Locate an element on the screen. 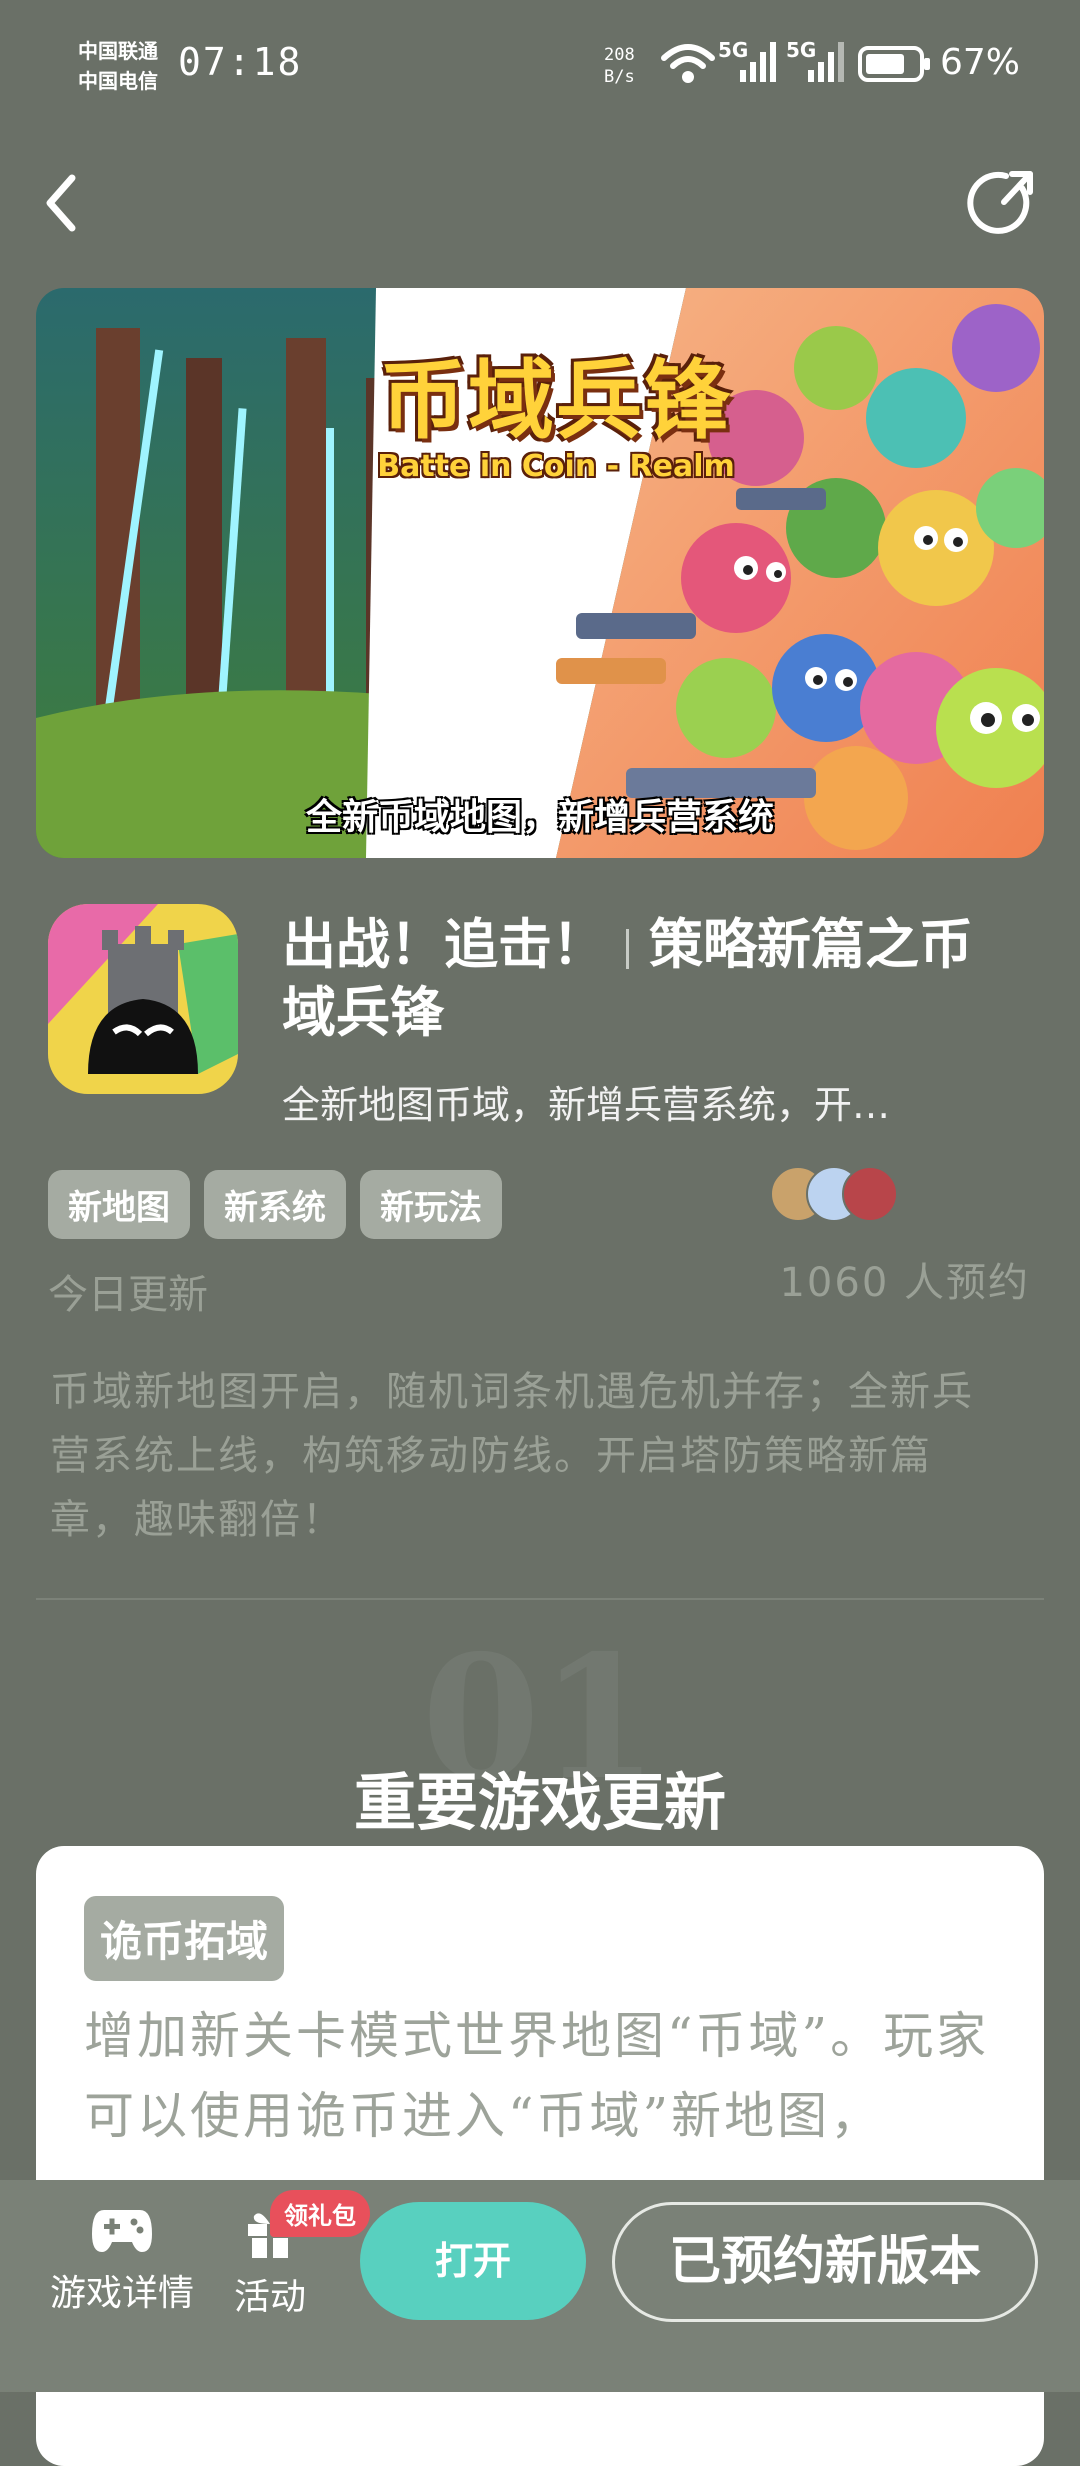 Image resolution: width=1080 pixels, height=2466 pixels. network-speed-unit: B/s is located at coordinates (619, 77).